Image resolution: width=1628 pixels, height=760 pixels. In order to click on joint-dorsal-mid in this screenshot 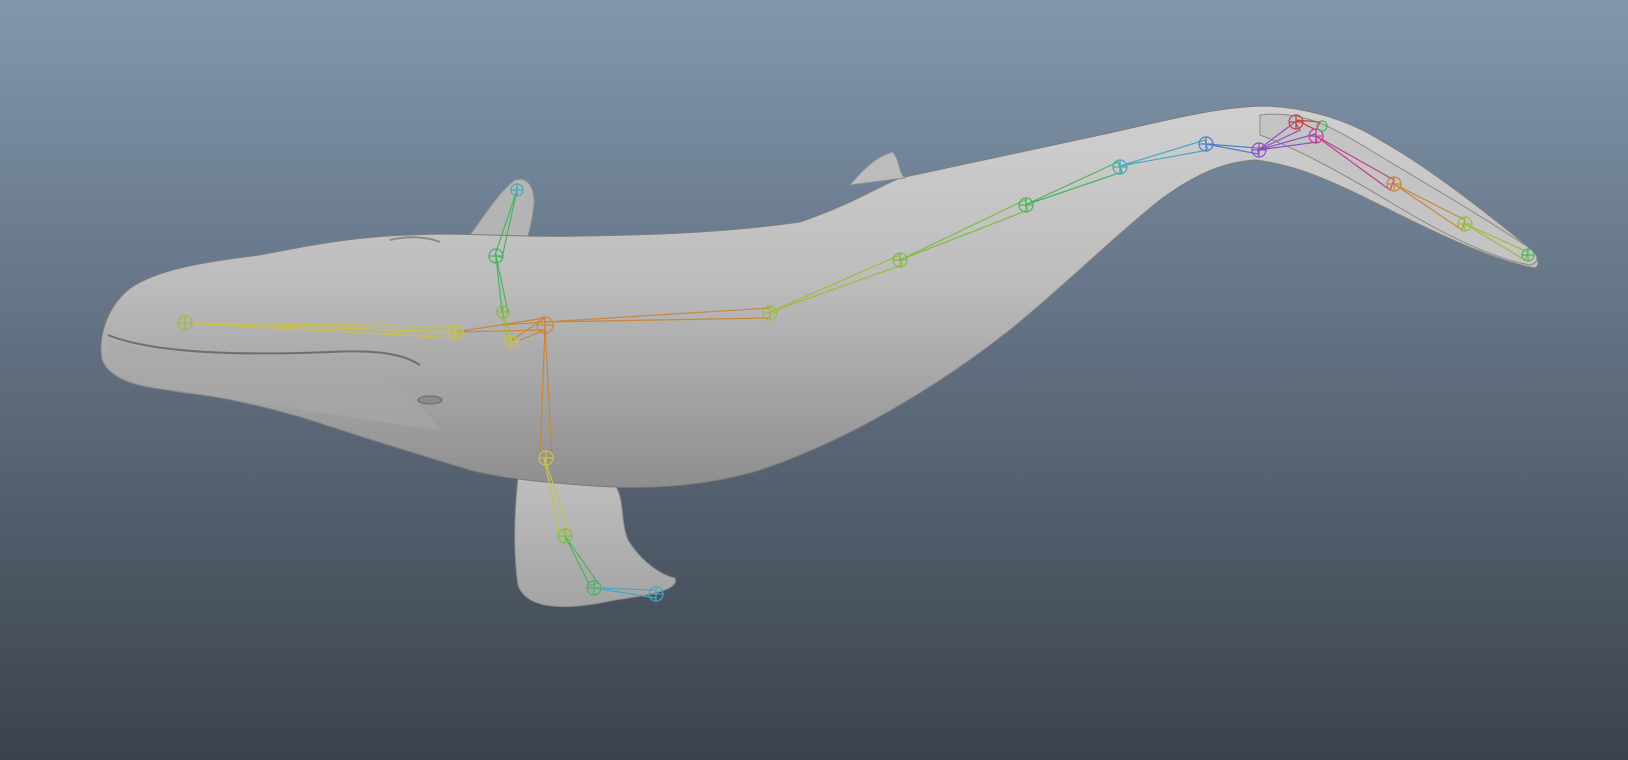, I will do `click(496, 256)`.